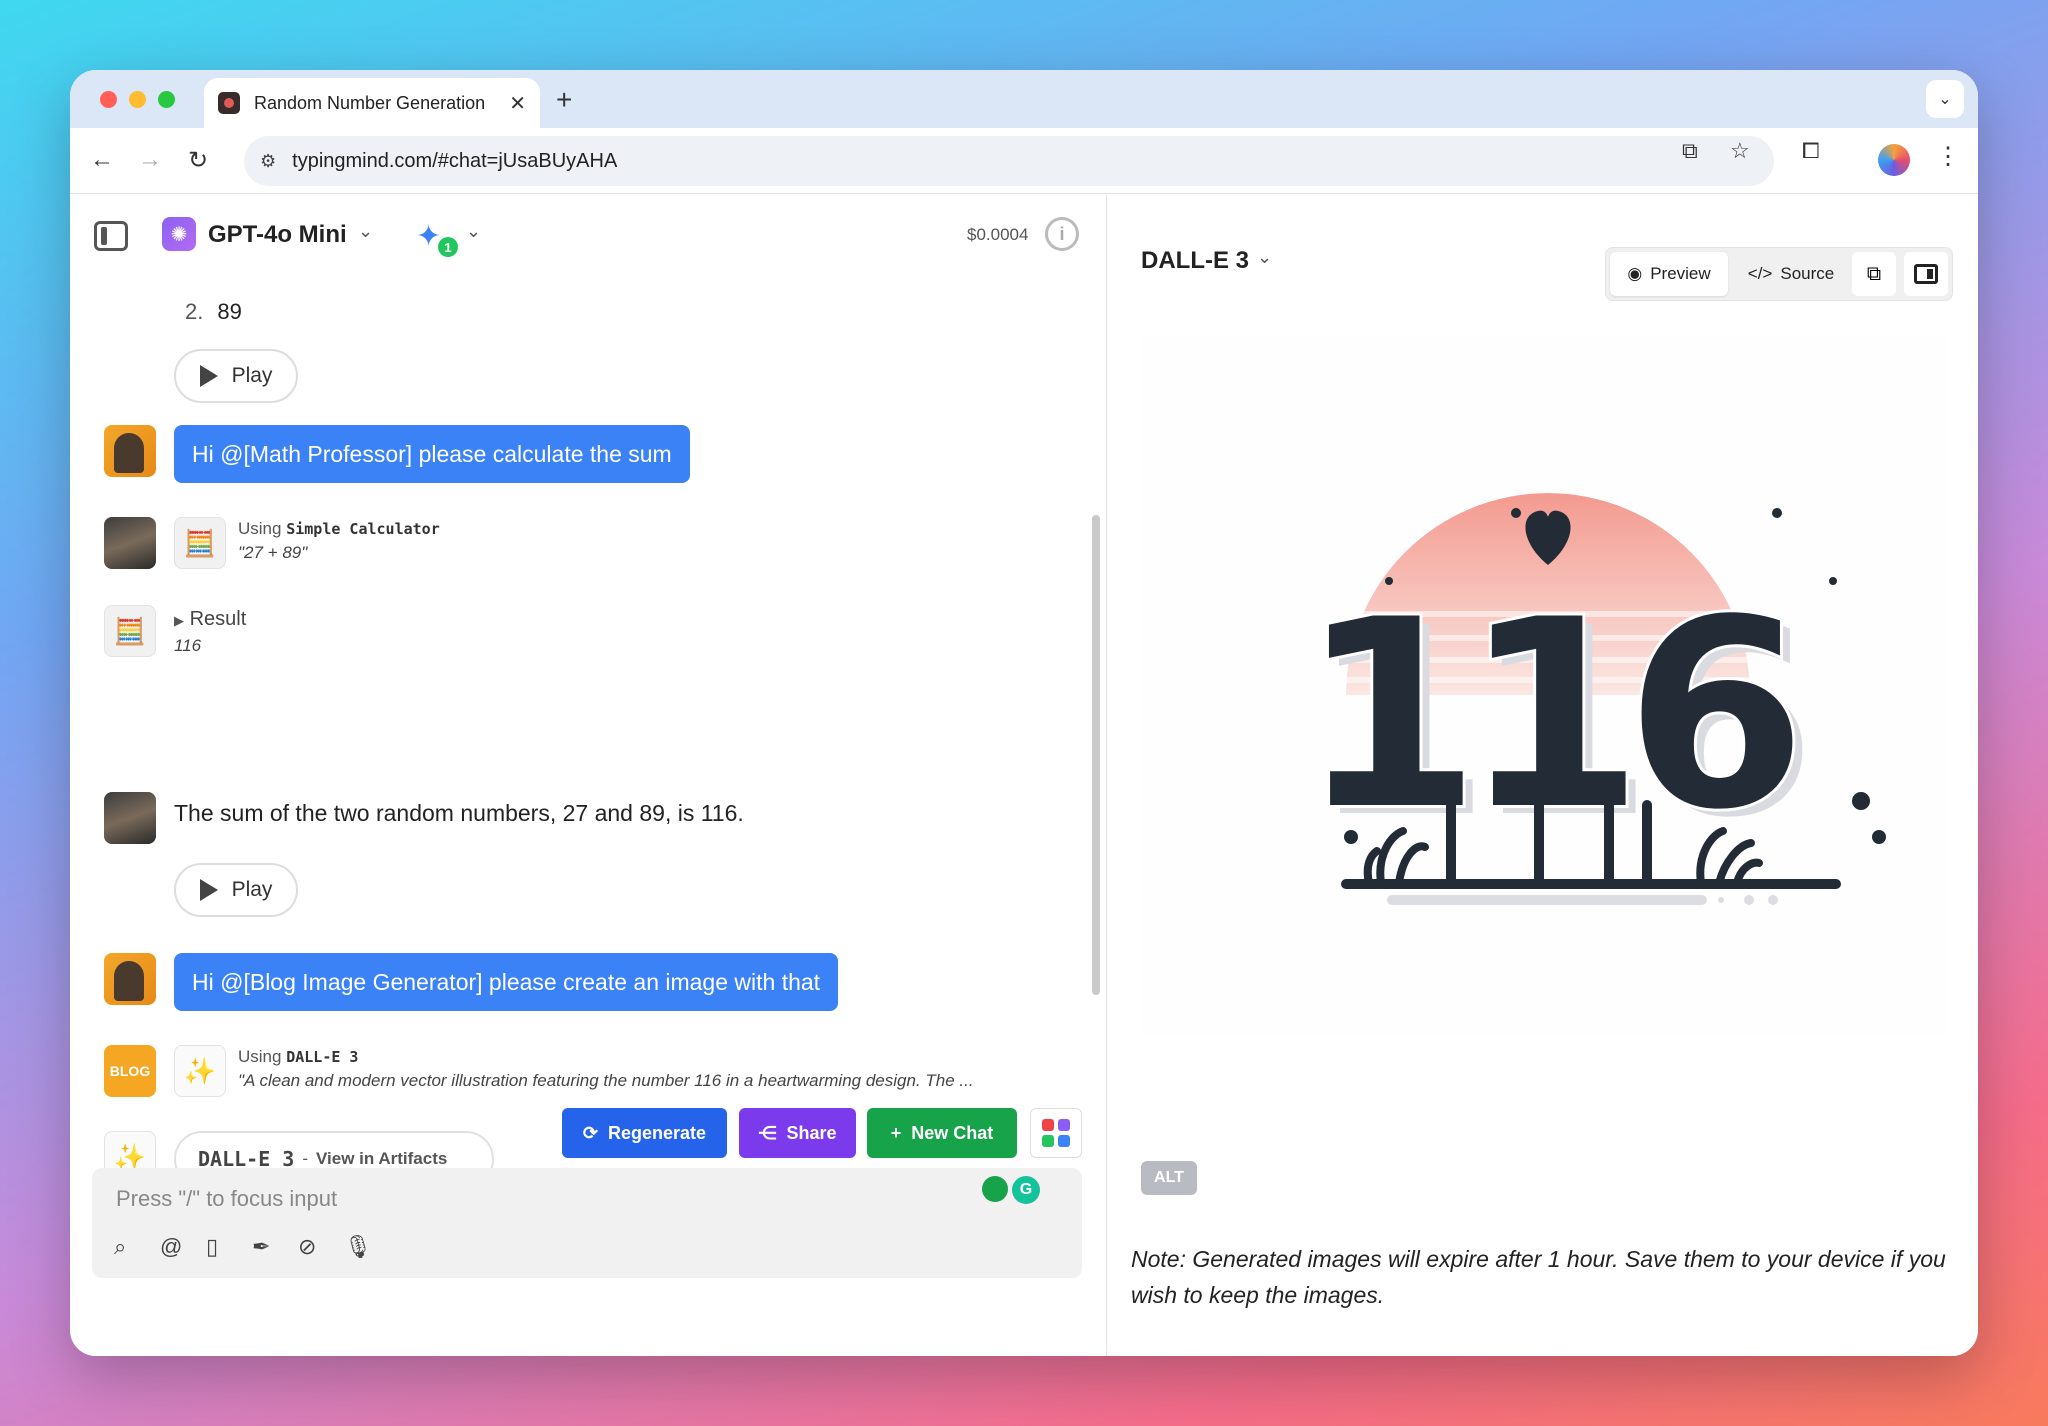  Describe the element at coordinates (200, 1071) in the screenshot. I see `sparkles-icon: ✨` at that location.